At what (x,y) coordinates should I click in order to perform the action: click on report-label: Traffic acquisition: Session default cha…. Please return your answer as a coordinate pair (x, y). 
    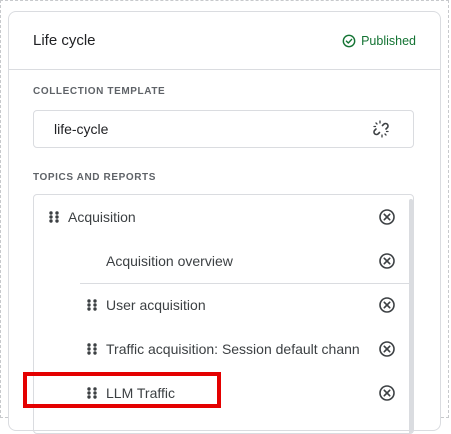
    Looking at the image, I should click on (233, 349).